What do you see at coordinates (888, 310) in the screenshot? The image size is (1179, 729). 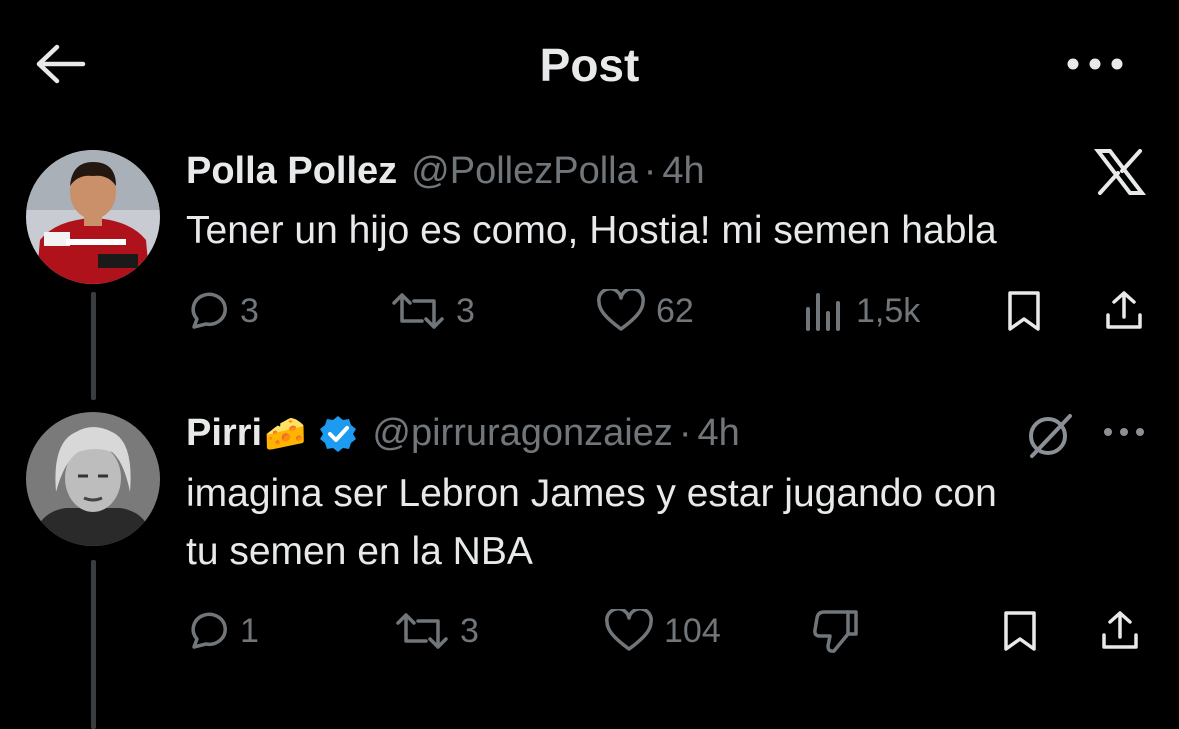 I see `view-count: 1,5k` at bounding box center [888, 310].